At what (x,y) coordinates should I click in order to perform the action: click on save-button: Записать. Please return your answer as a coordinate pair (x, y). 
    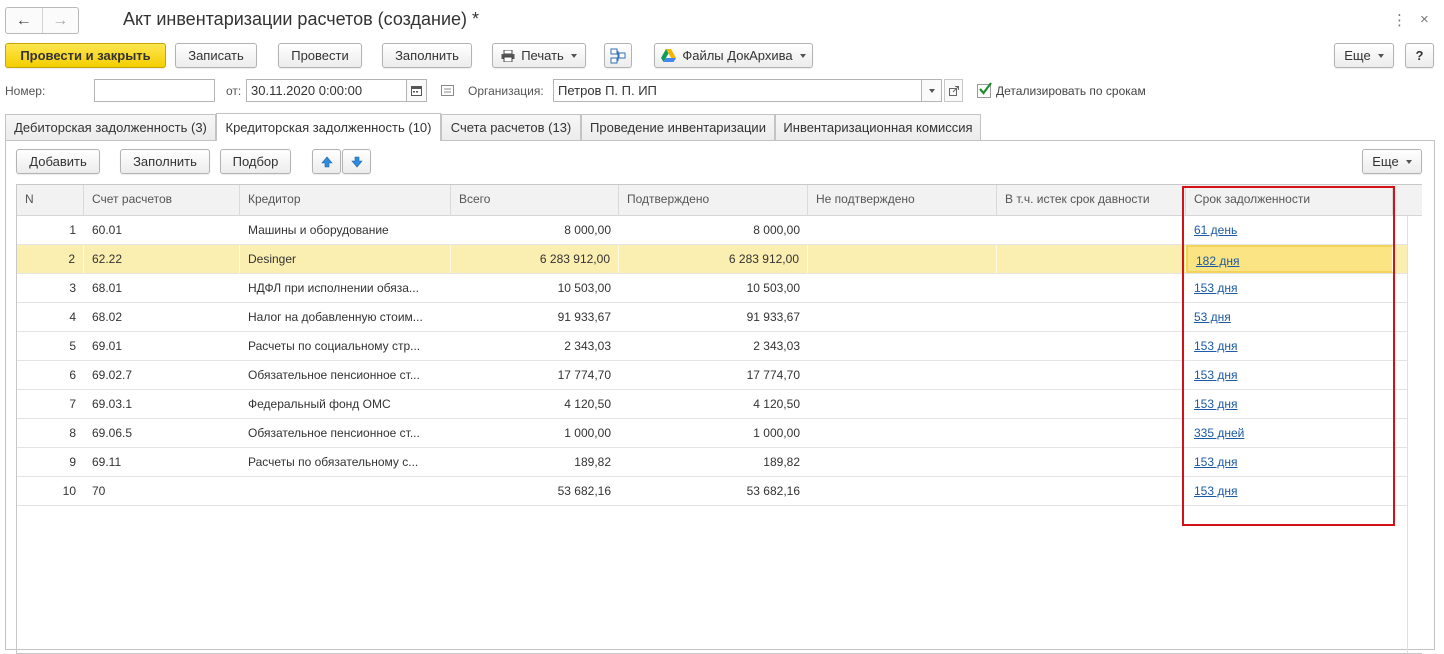
    Looking at the image, I should click on (216, 55).